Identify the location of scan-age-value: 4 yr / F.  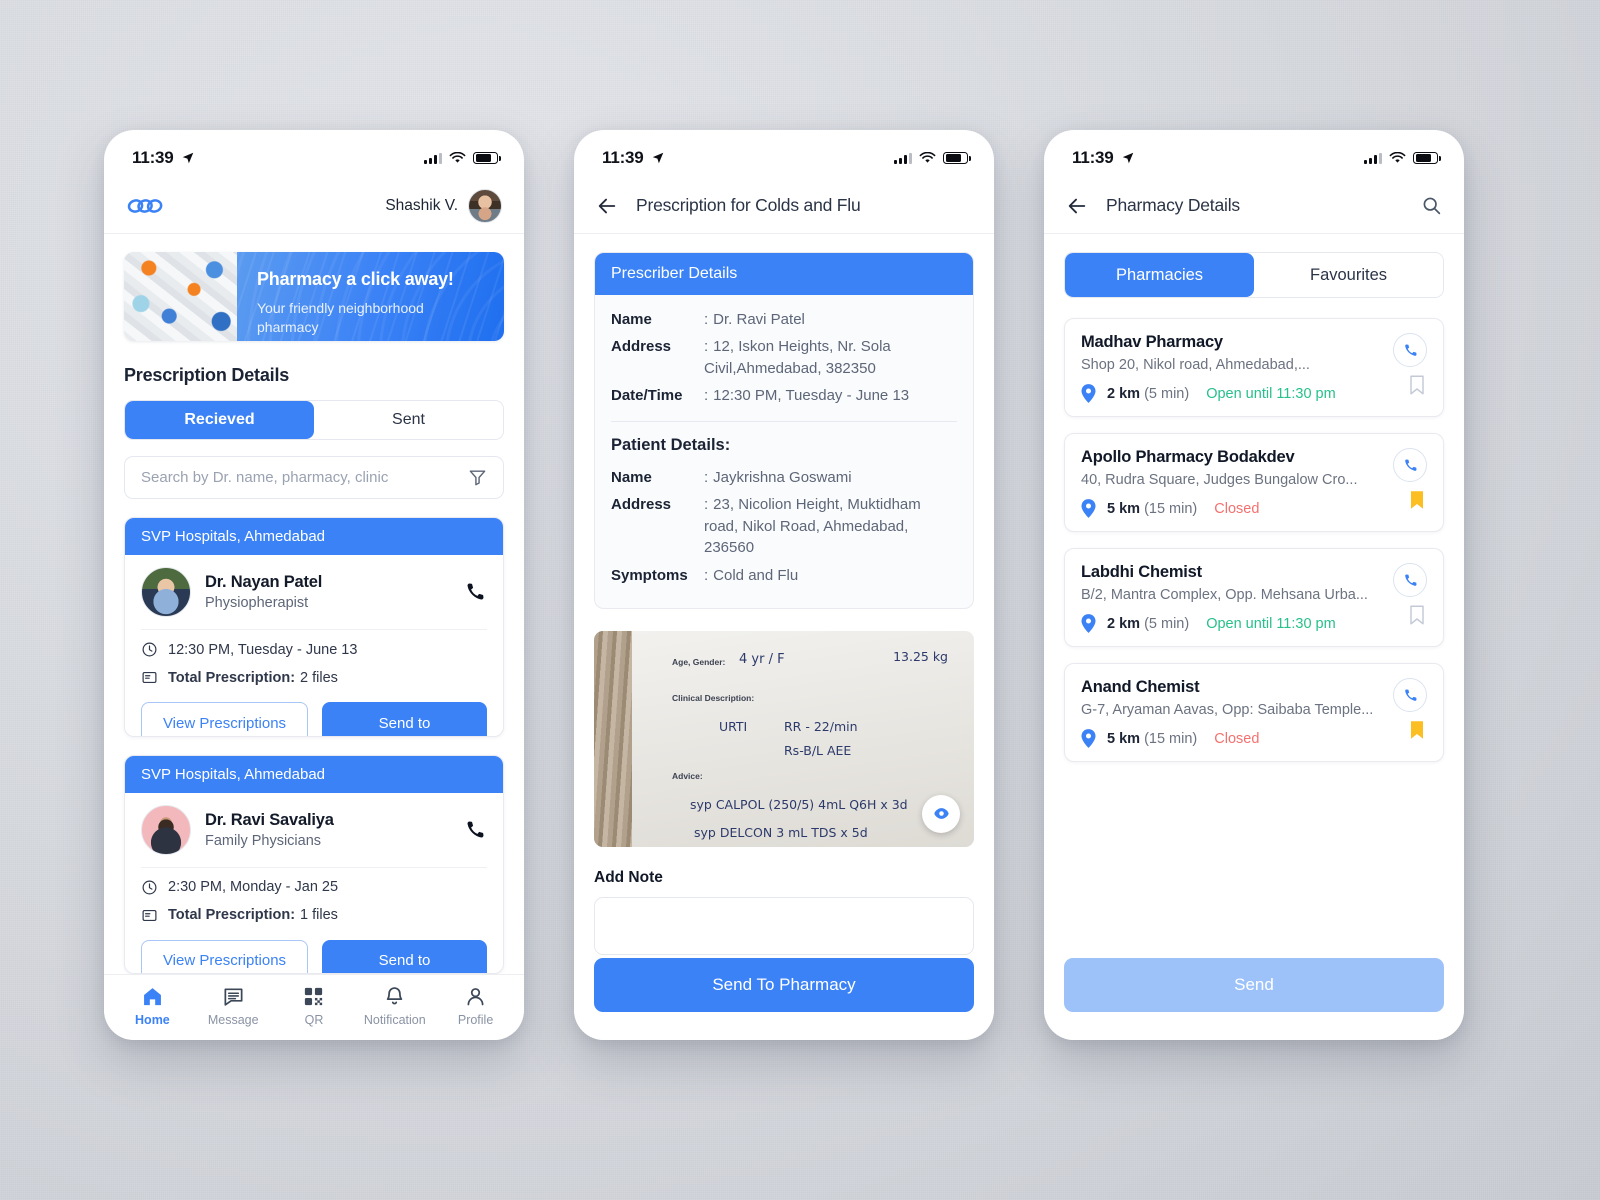
(762, 659).